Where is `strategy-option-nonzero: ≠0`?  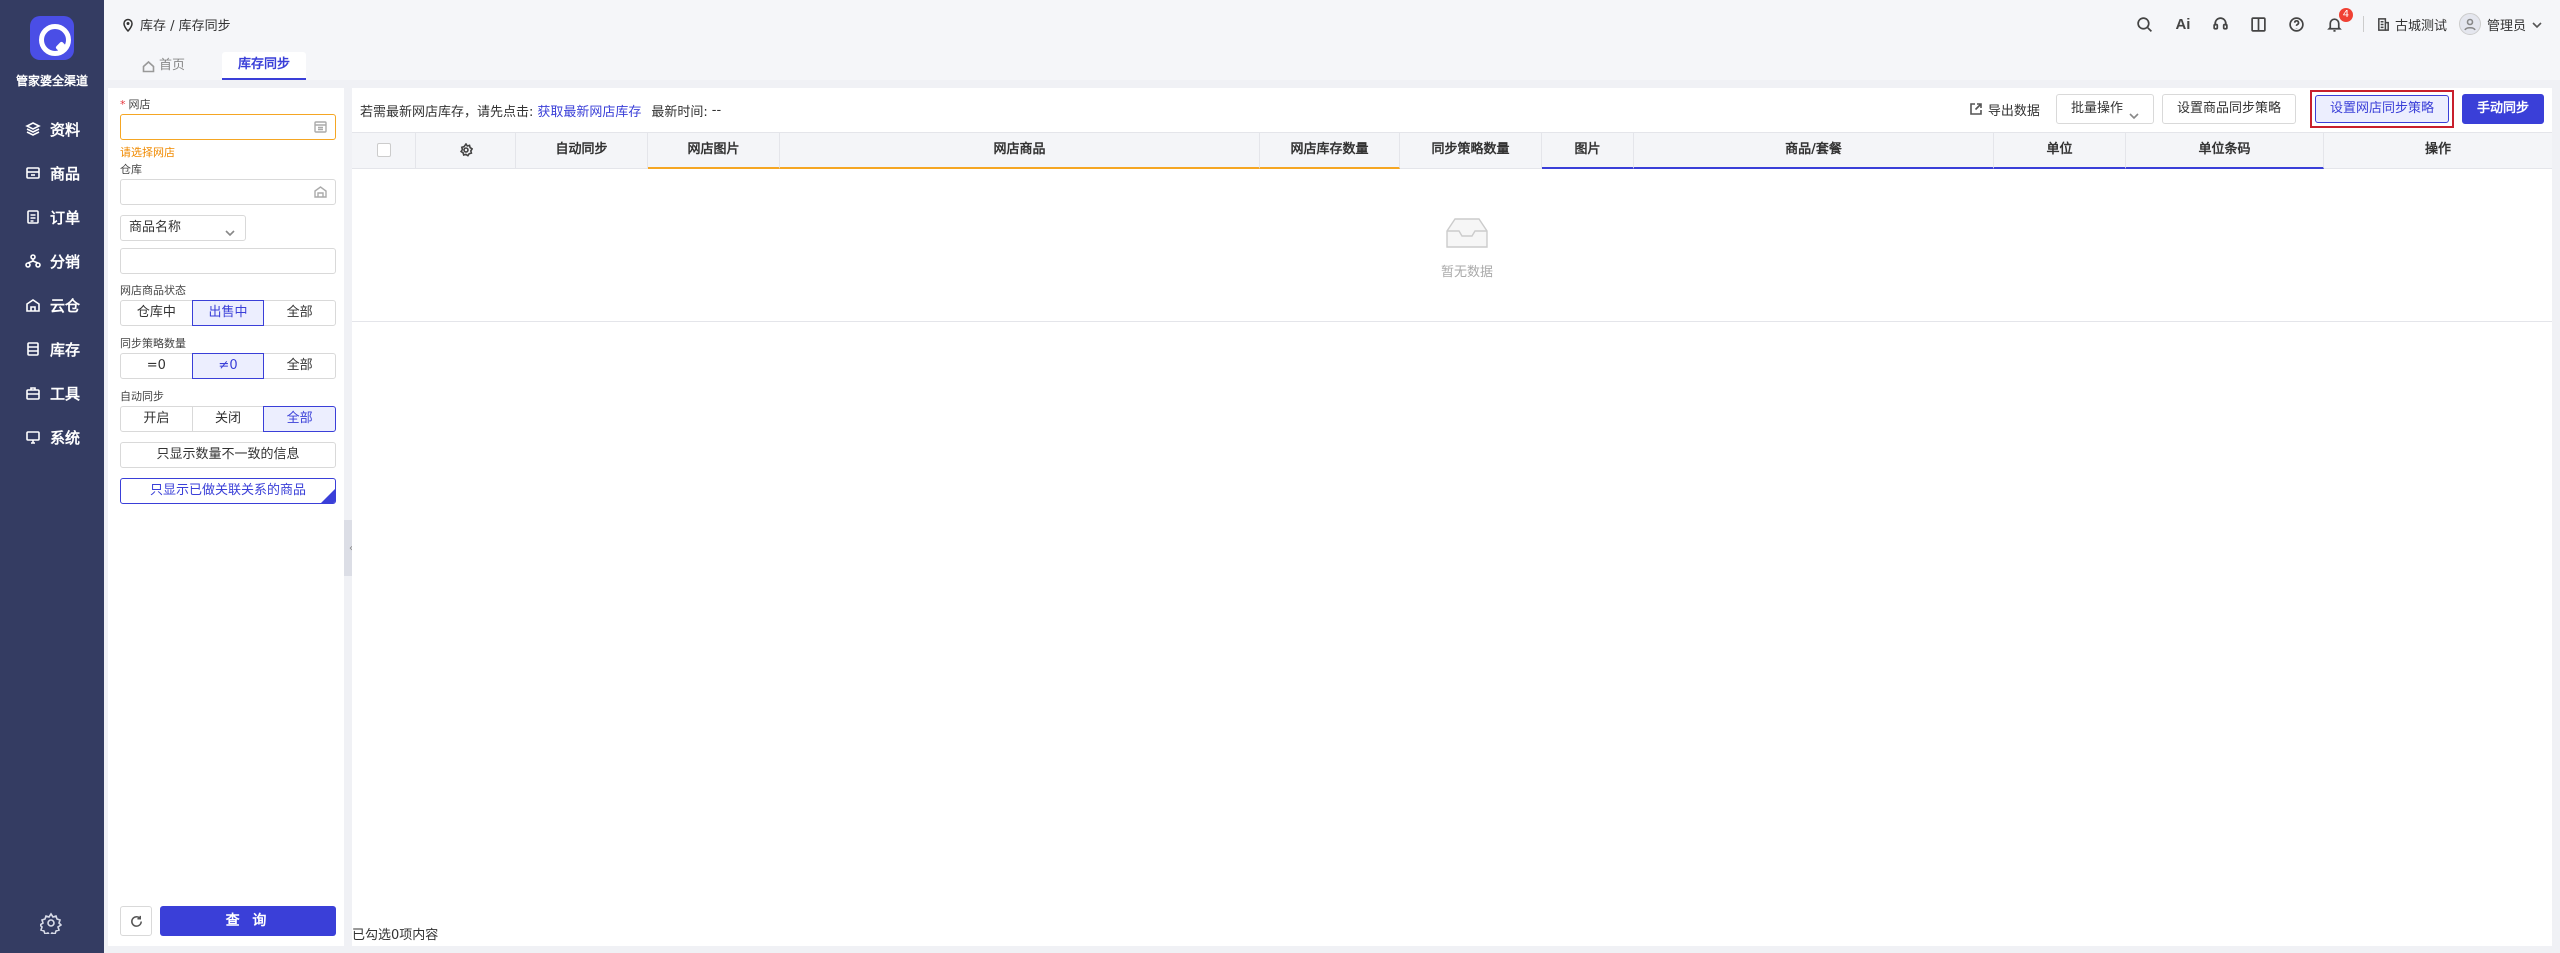
strategy-option-nonzero: ≠0 is located at coordinates (228, 366).